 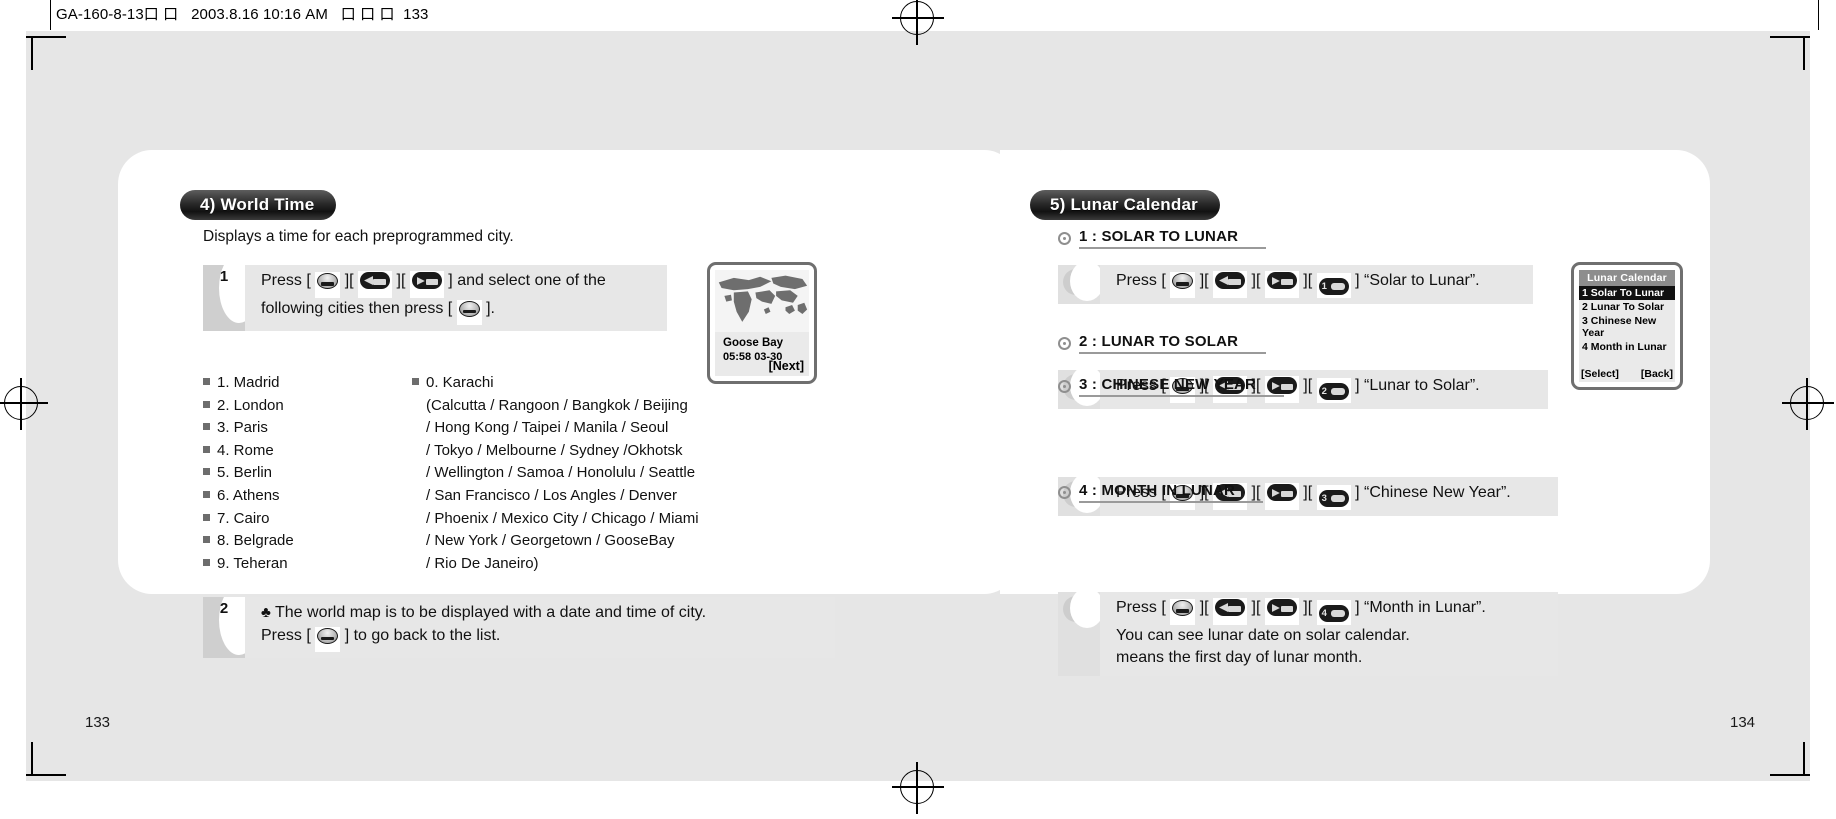 I want to click on page-number-right: 134, so click(x=1743, y=722).